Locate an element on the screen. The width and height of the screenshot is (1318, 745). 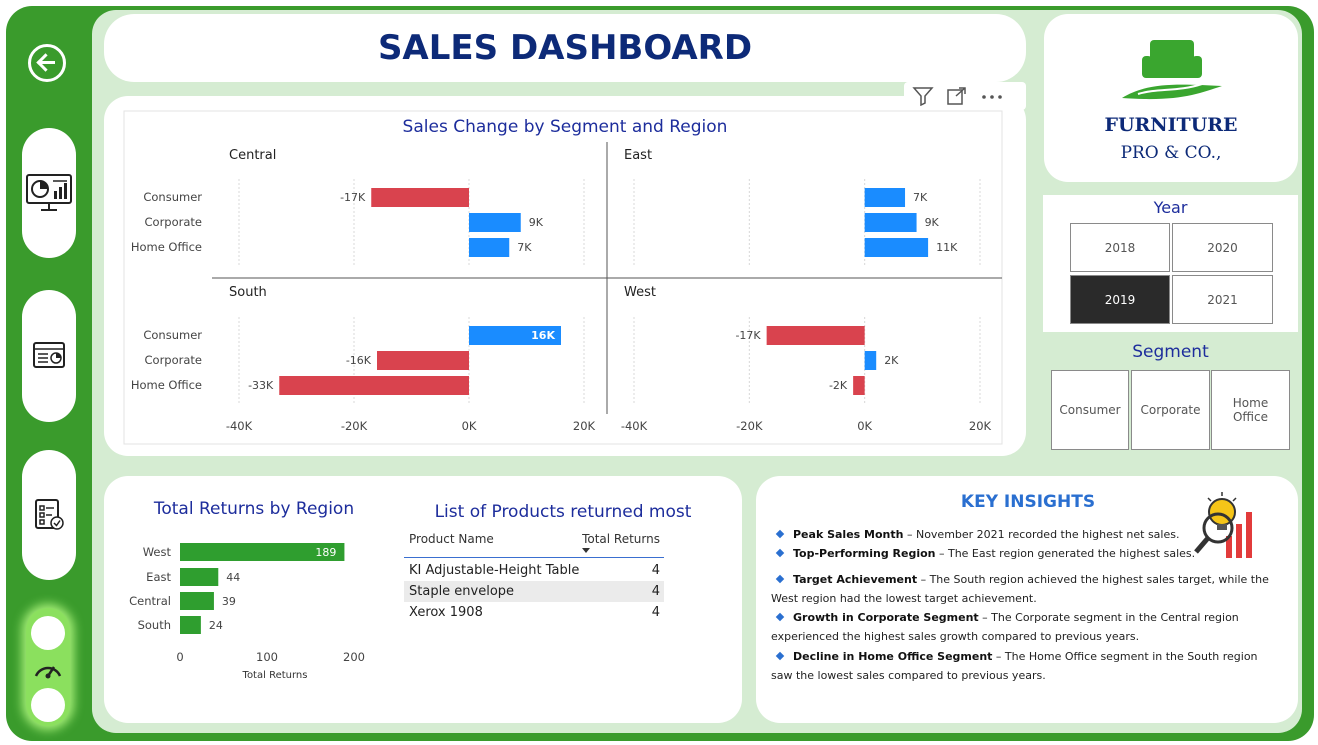
insights-title: KEY INSIGHTS is located at coordinates (1028, 502).